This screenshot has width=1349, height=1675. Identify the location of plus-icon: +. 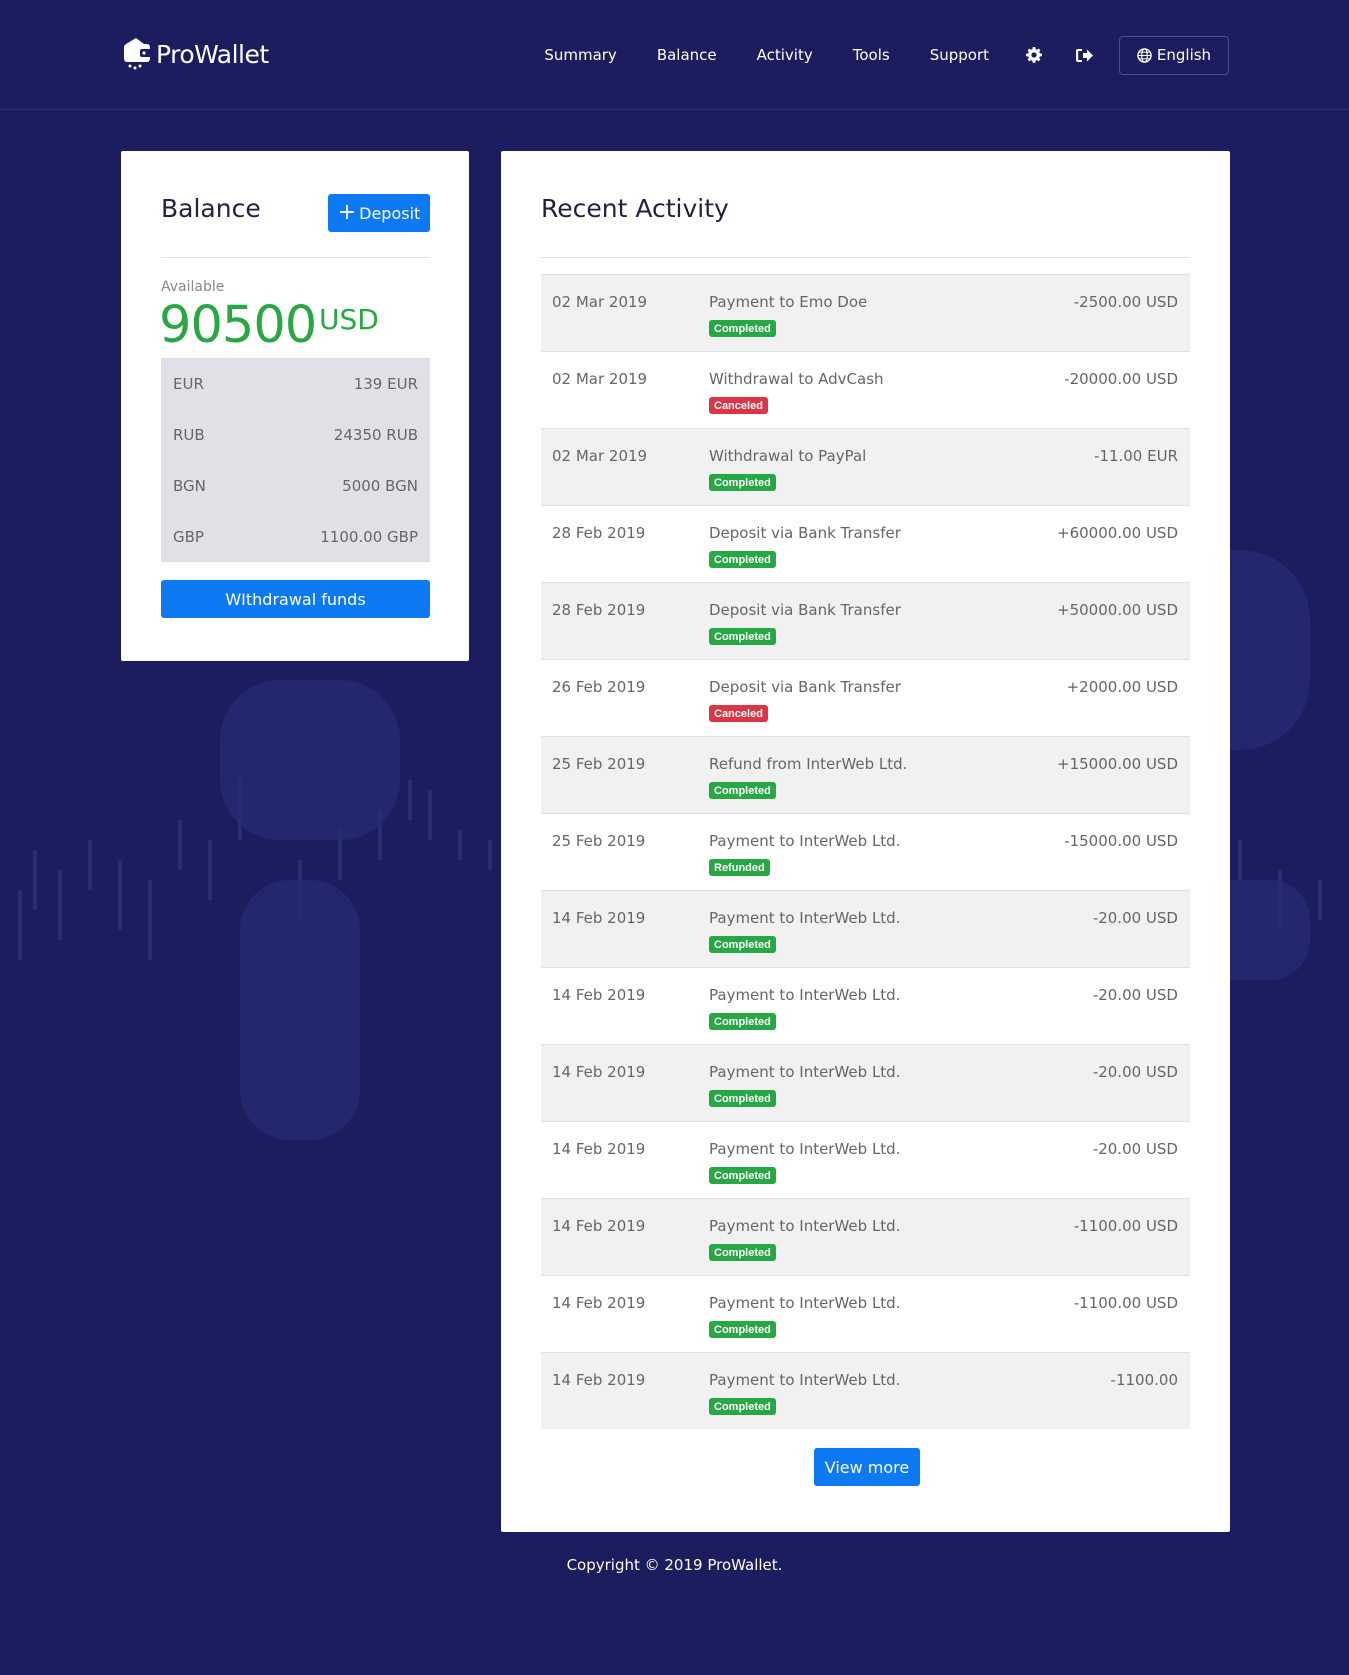
(347, 212).